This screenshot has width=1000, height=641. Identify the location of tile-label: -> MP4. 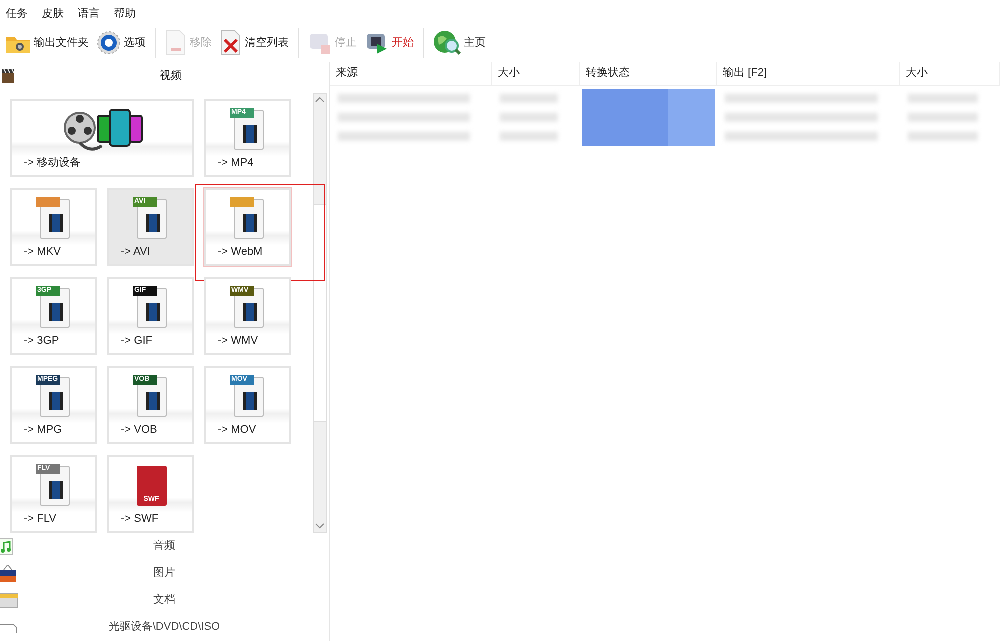
(236, 163).